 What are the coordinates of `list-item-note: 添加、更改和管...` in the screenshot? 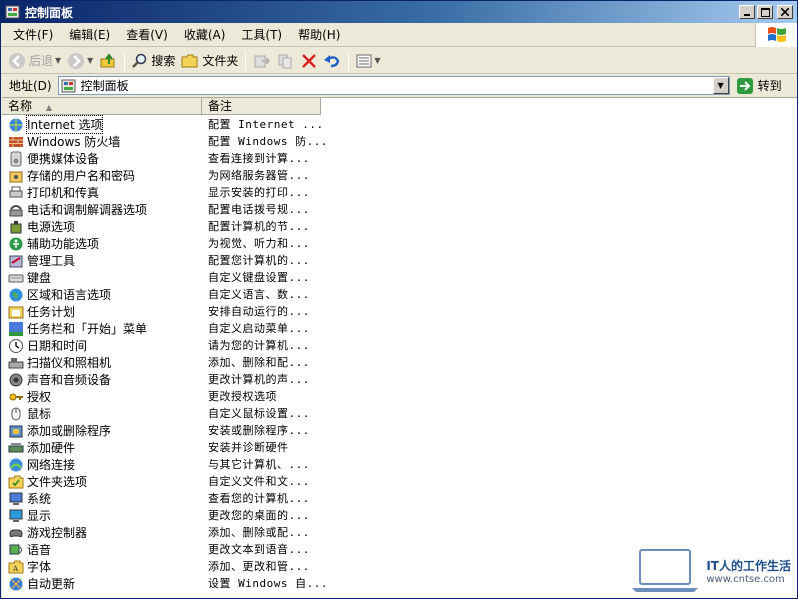 It's located at (259, 566).